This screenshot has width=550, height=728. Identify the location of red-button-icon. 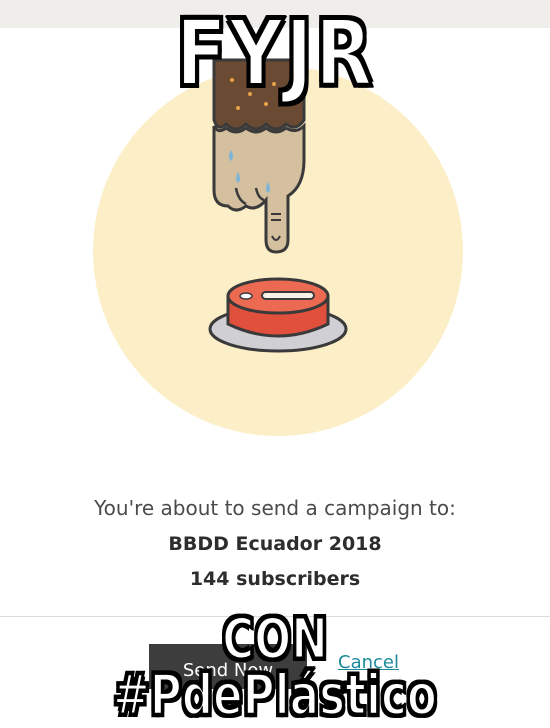
(278, 315).